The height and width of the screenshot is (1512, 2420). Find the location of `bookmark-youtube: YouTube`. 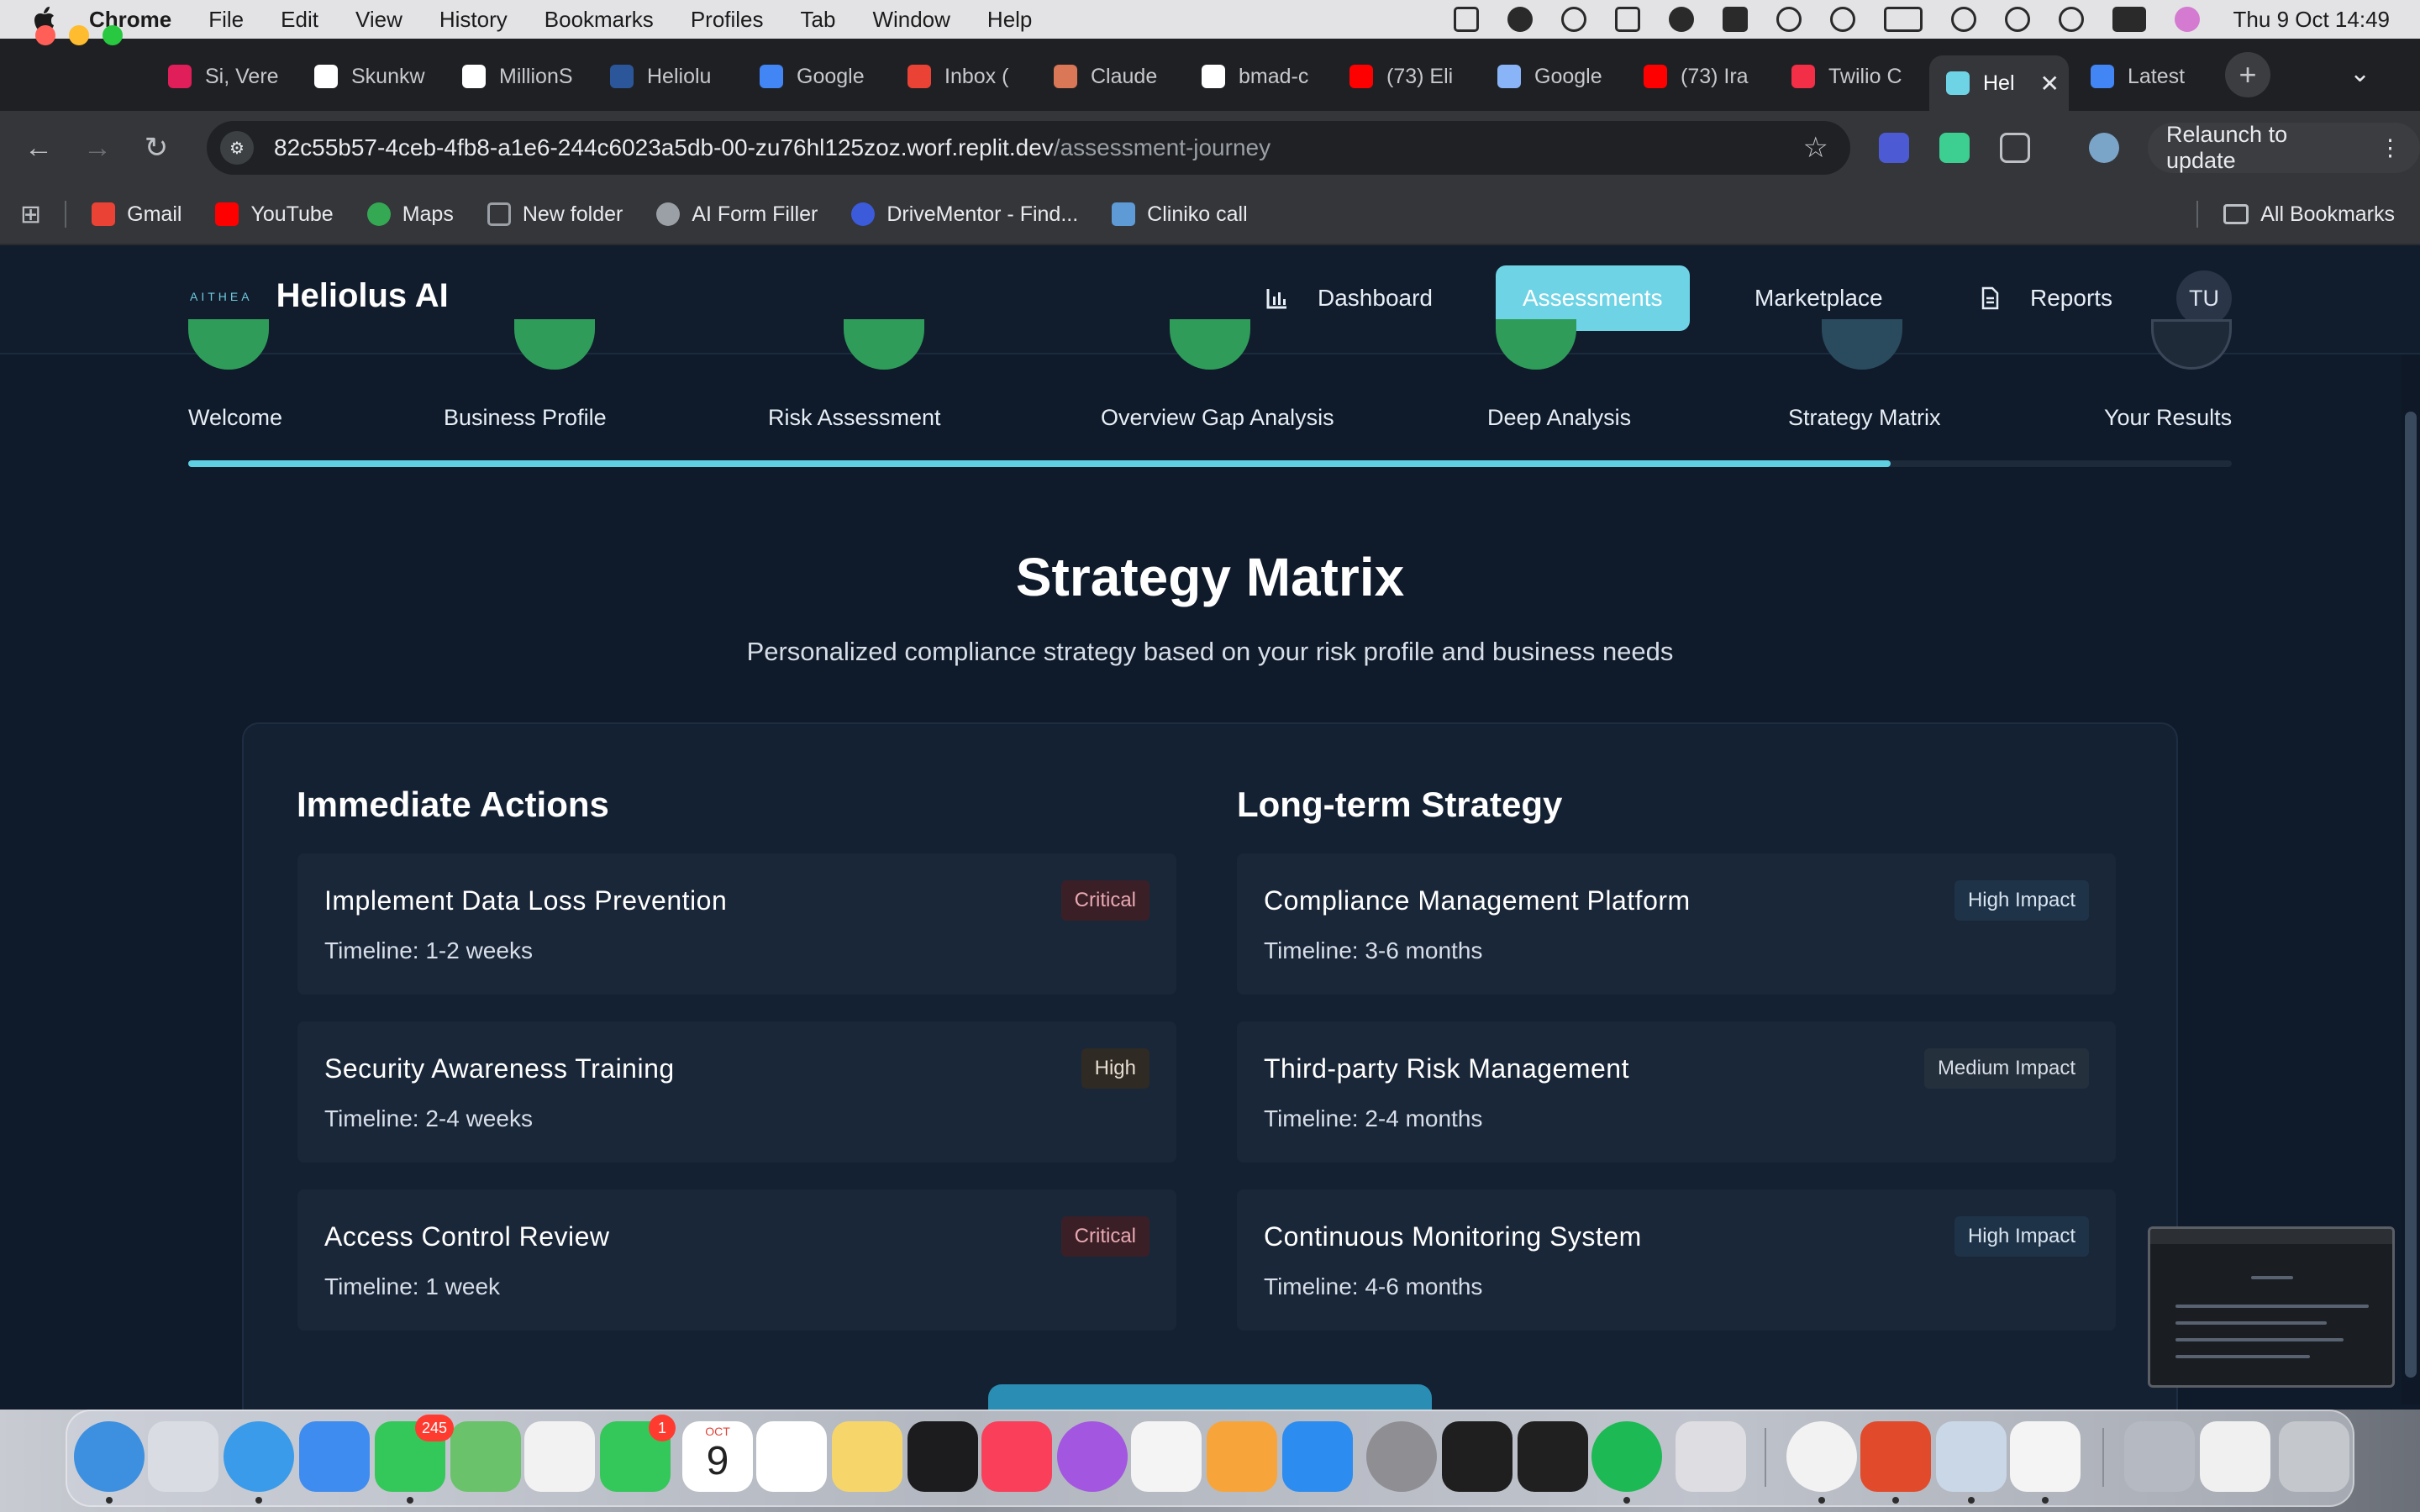

bookmark-youtube: YouTube is located at coordinates (274, 214).